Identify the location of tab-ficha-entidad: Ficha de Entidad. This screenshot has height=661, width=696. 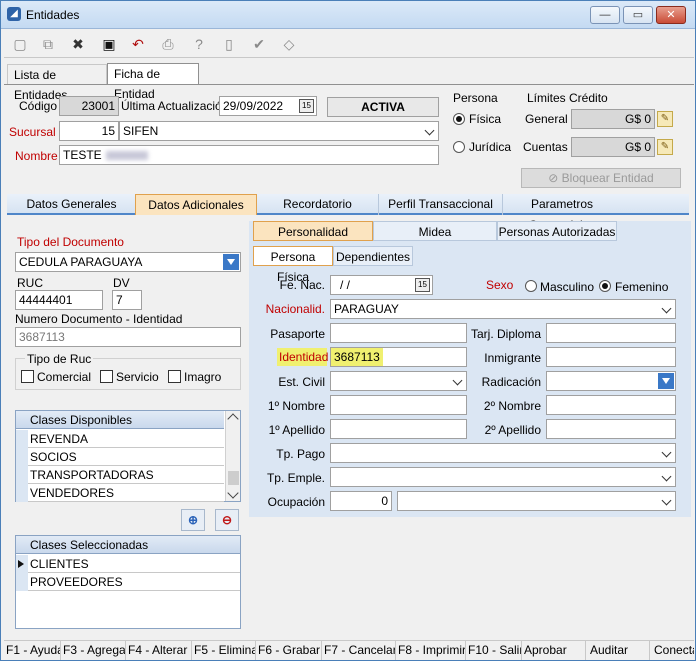
(153, 82).